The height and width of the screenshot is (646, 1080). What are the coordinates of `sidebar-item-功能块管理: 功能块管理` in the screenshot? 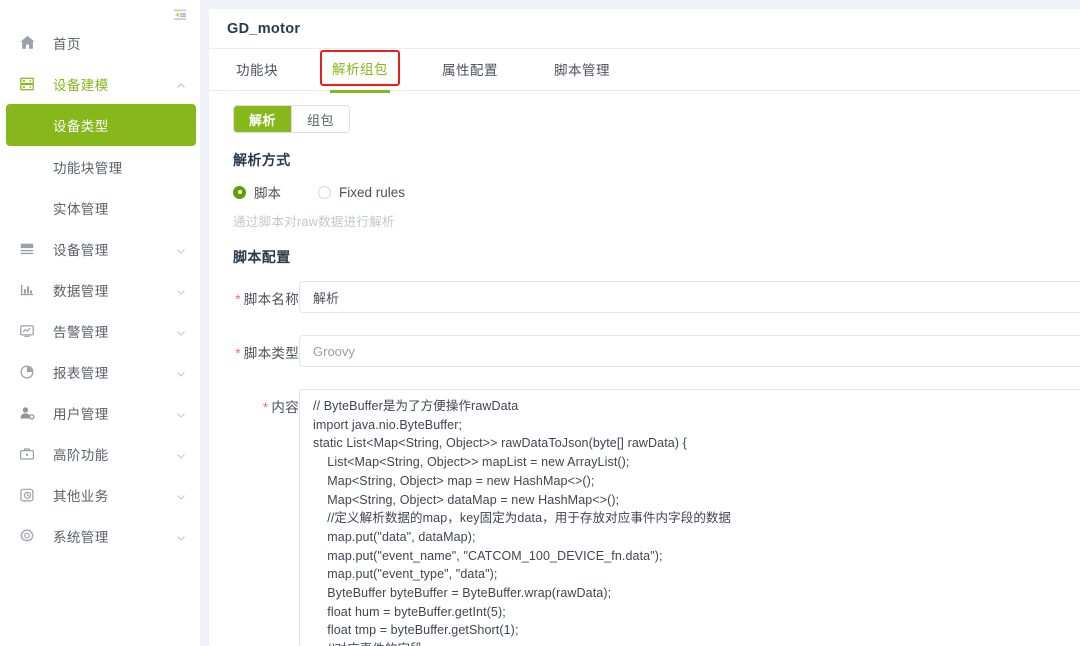 It's located at (100, 166).